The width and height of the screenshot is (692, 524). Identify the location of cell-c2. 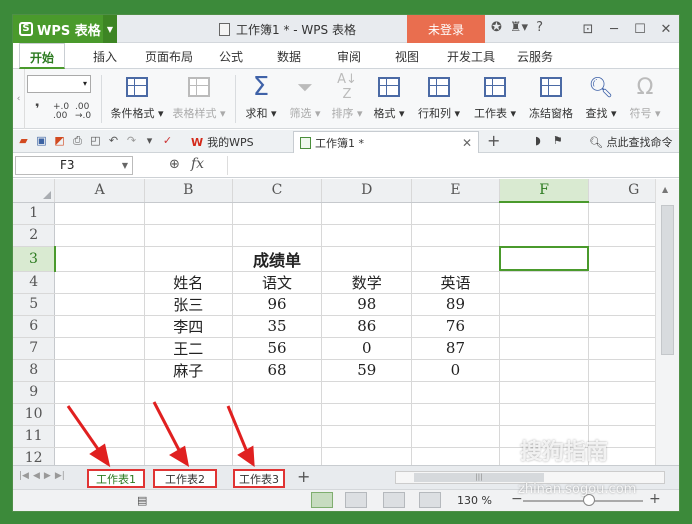
(277, 235).